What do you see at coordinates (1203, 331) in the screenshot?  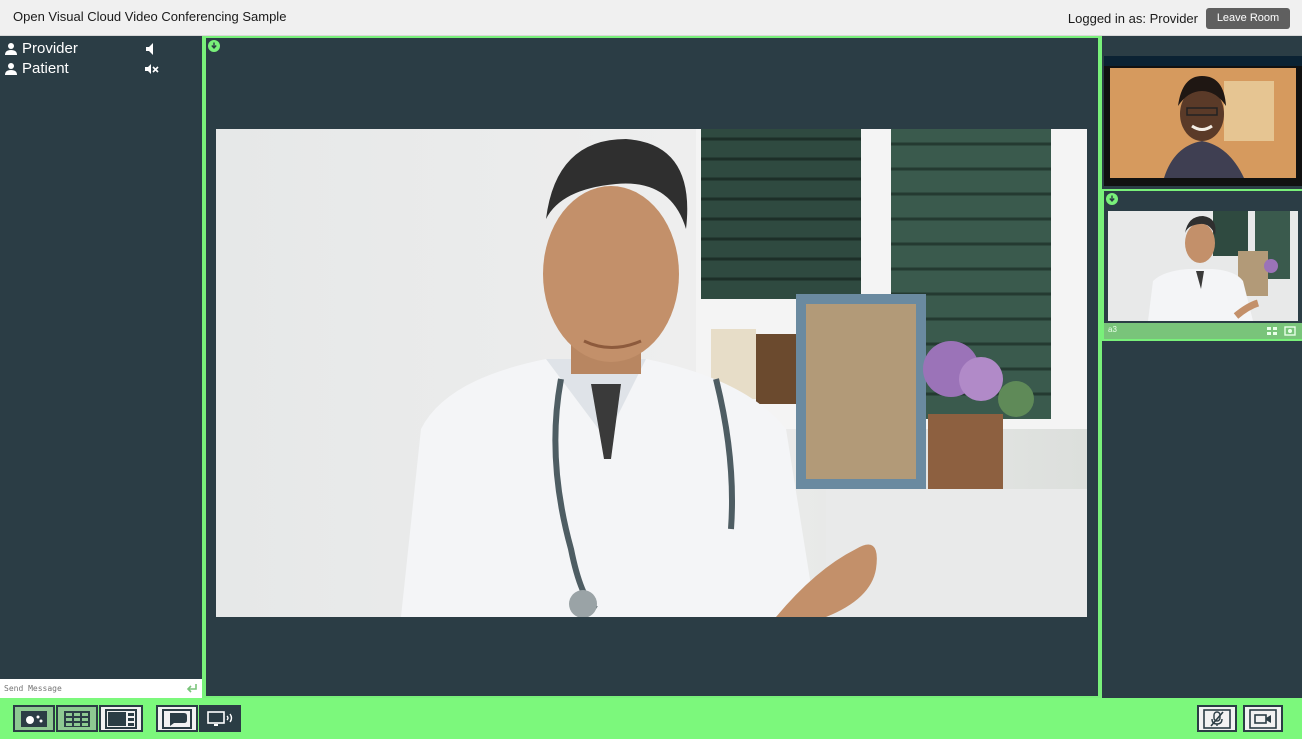 I see `thumbnail-status-bar: a3` at bounding box center [1203, 331].